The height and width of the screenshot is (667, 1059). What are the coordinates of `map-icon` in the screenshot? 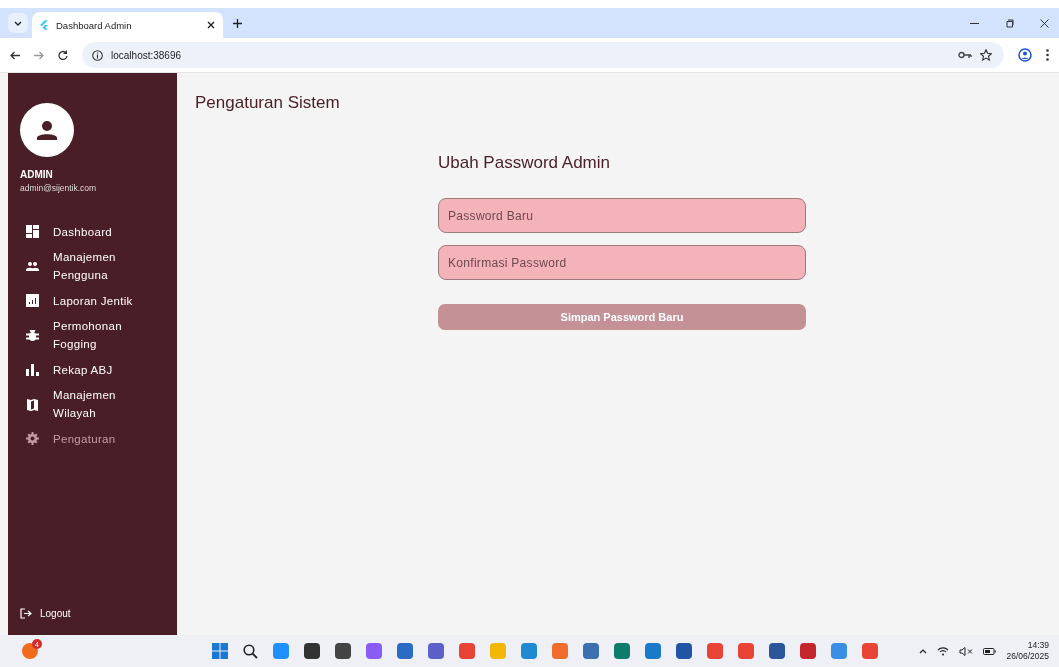 It's located at (32, 404).